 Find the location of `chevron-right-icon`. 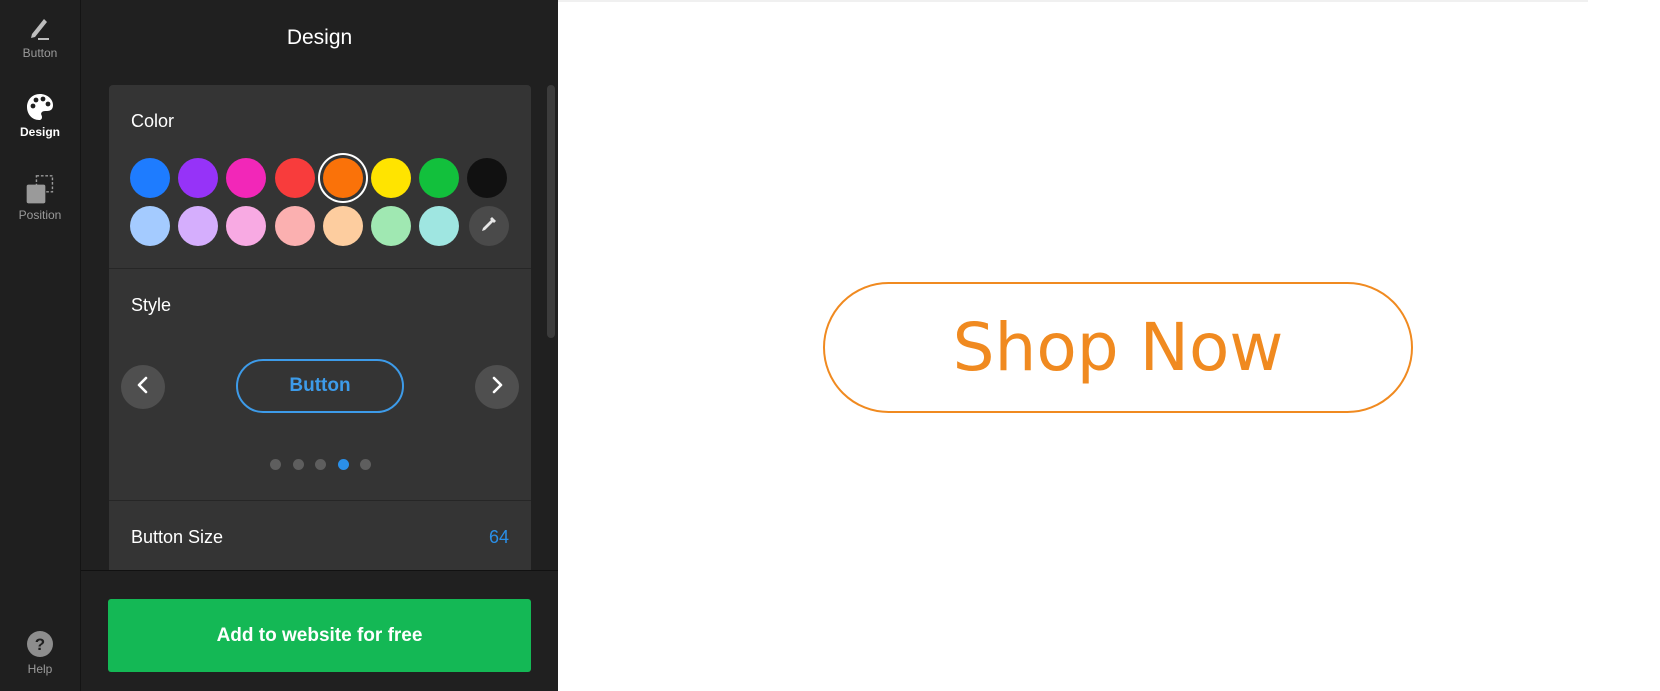

chevron-right-icon is located at coordinates (497, 387).